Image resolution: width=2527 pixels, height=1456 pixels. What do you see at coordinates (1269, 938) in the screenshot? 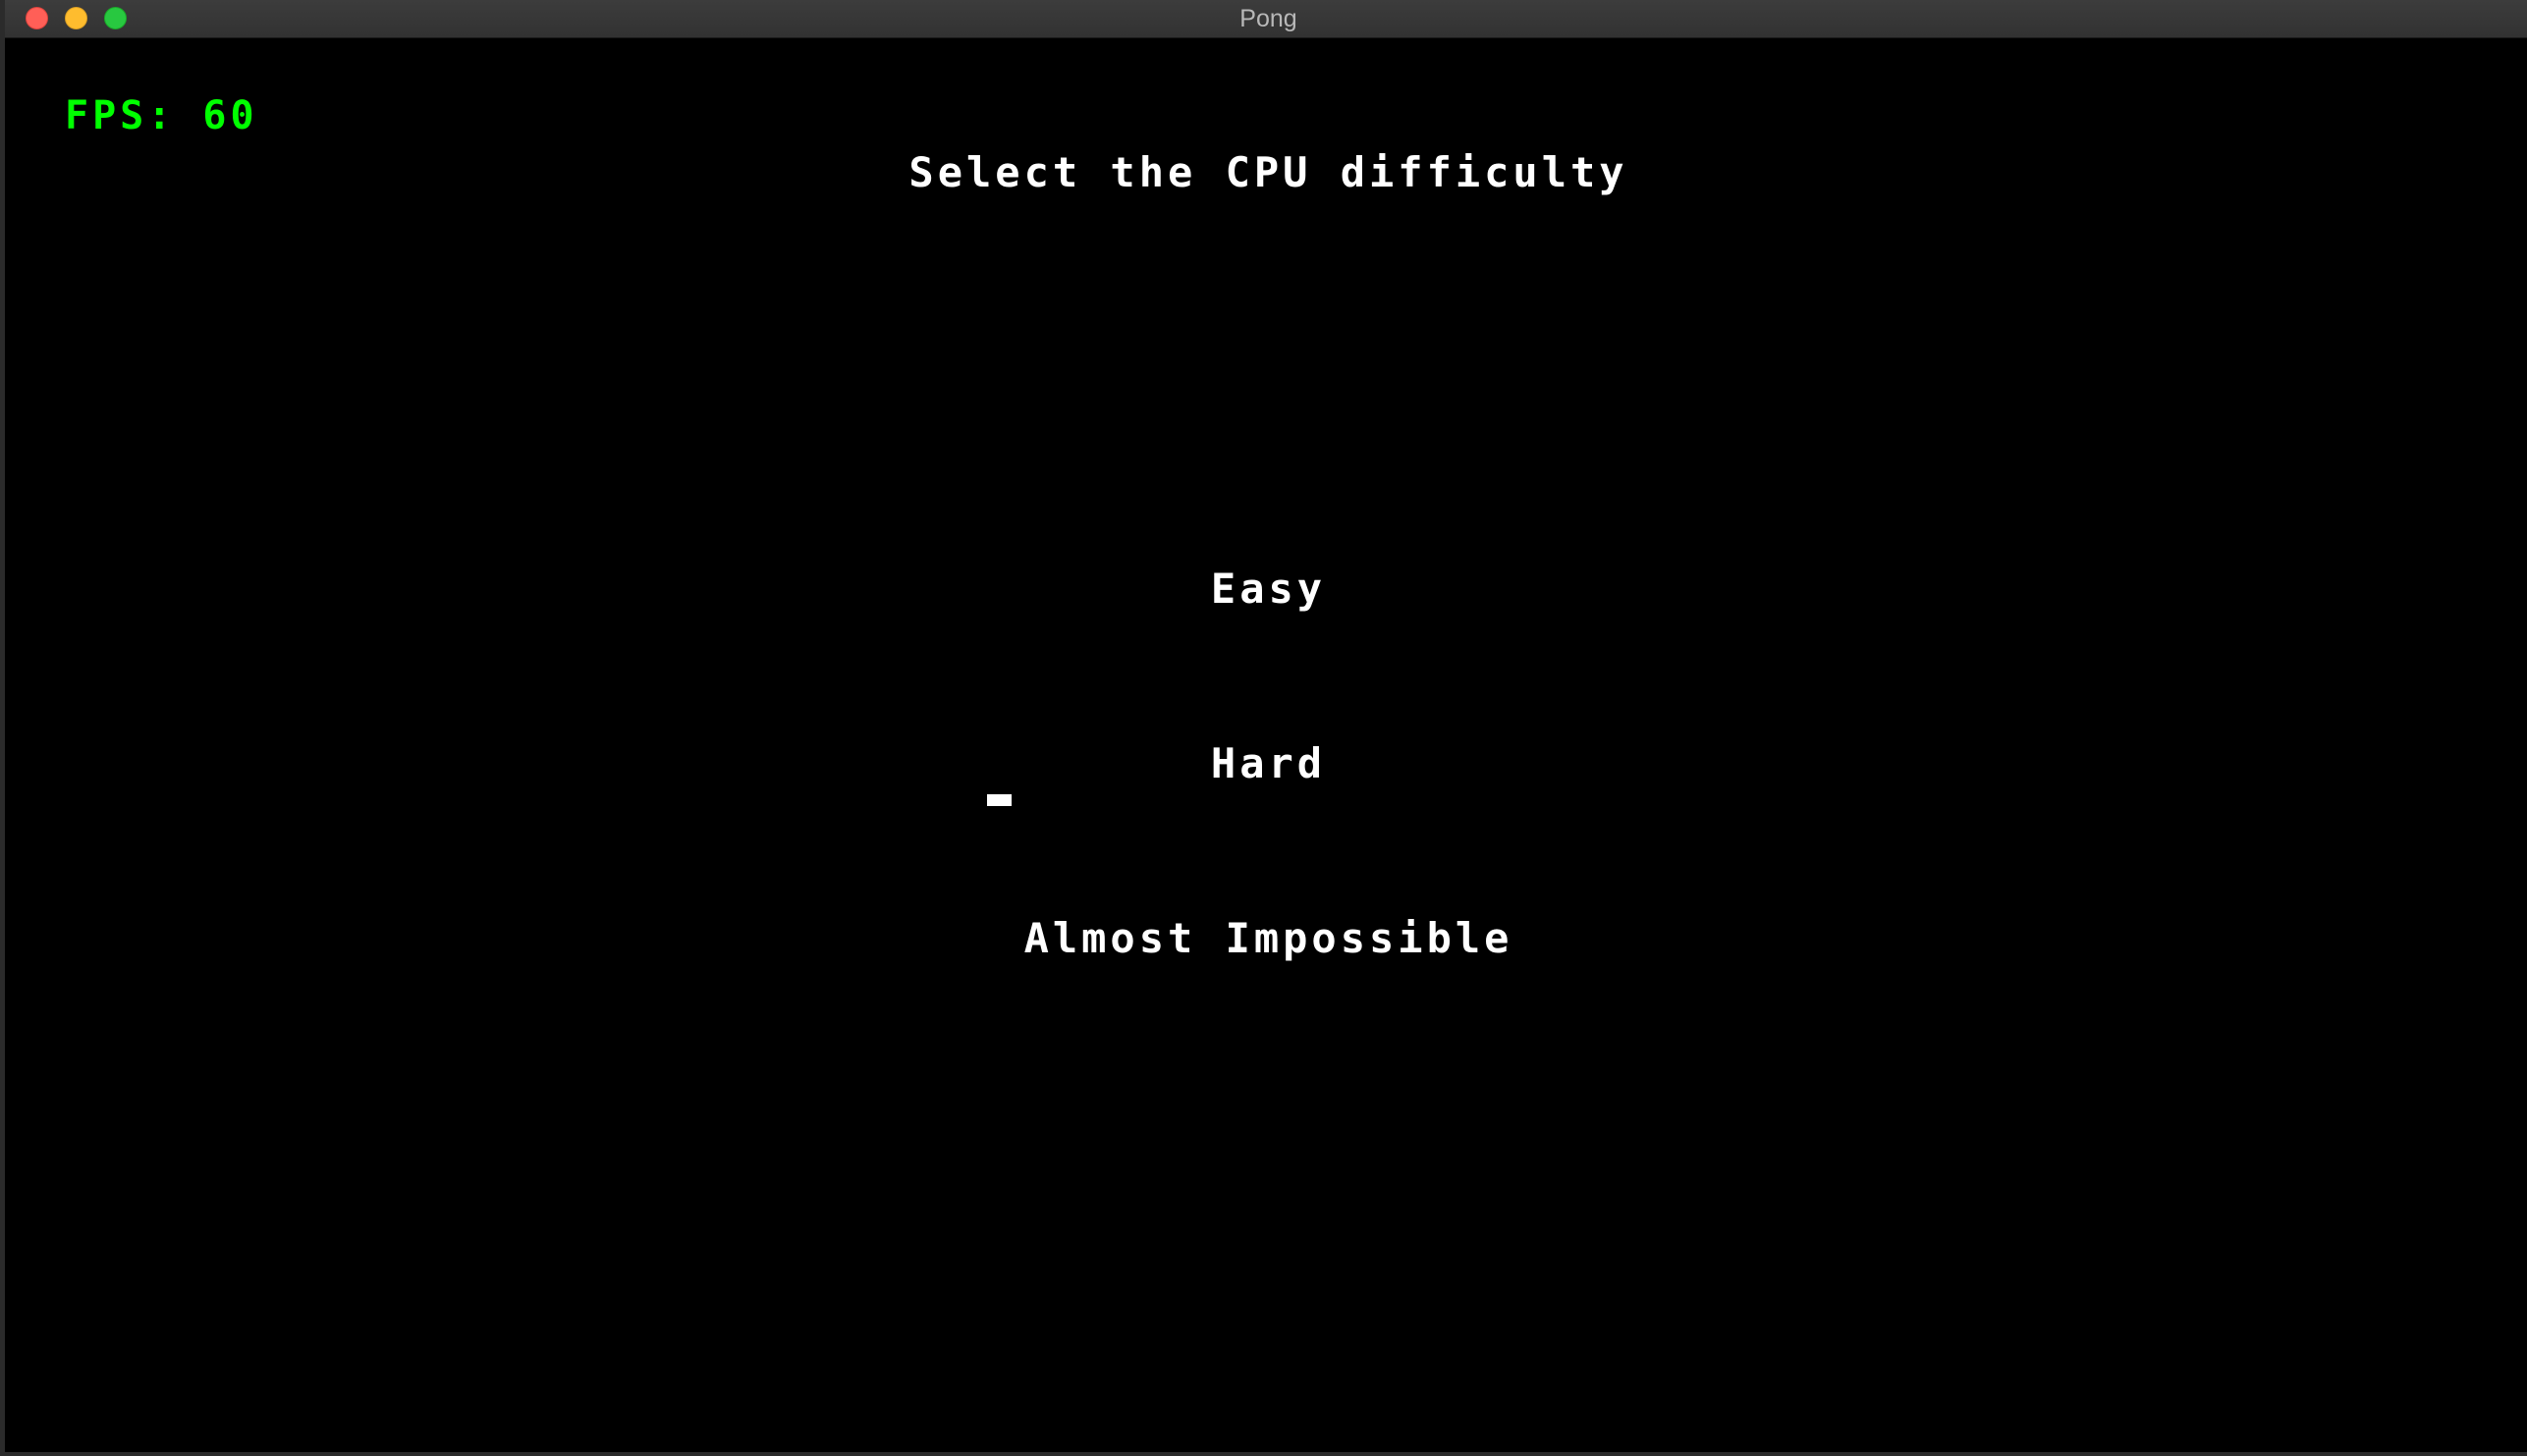
I see `option-almost-impossible: Almost Impossible` at bounding box center [1269, 938].